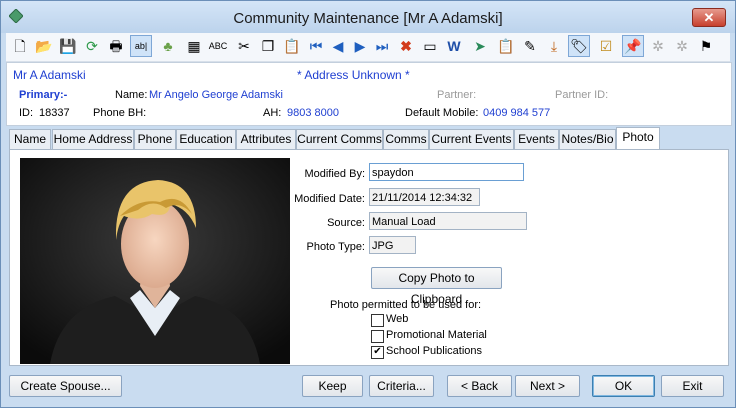  What do you see at coordinates (382, 46) in the screenshot?
I see `last-record-icon: ⏭` at bounding box center [382, 46].